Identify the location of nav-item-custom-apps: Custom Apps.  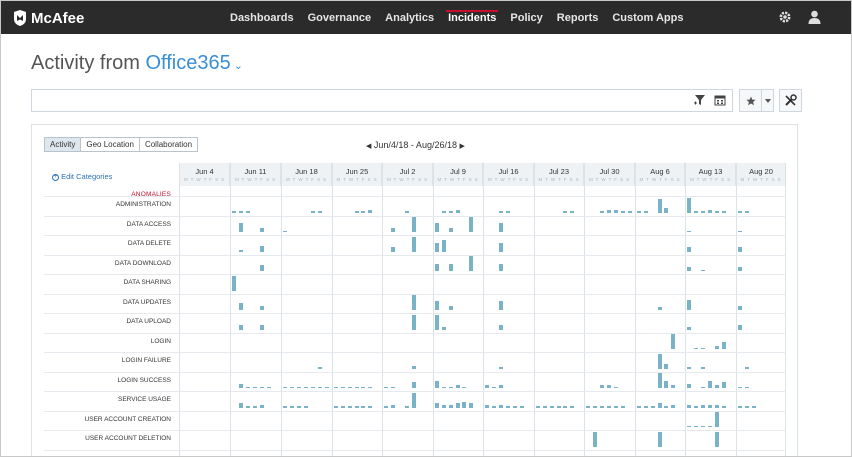
(647, 17).